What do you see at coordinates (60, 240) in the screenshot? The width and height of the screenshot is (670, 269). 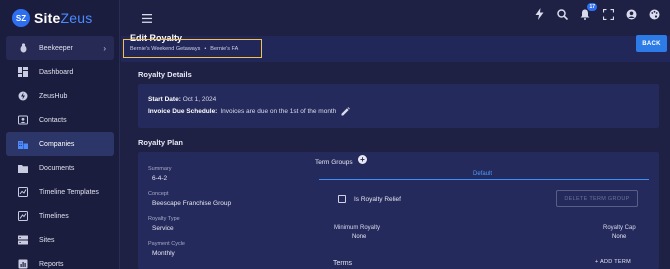 I see `sidebar-item-sites: Sites` at bounding box center [60, 240].